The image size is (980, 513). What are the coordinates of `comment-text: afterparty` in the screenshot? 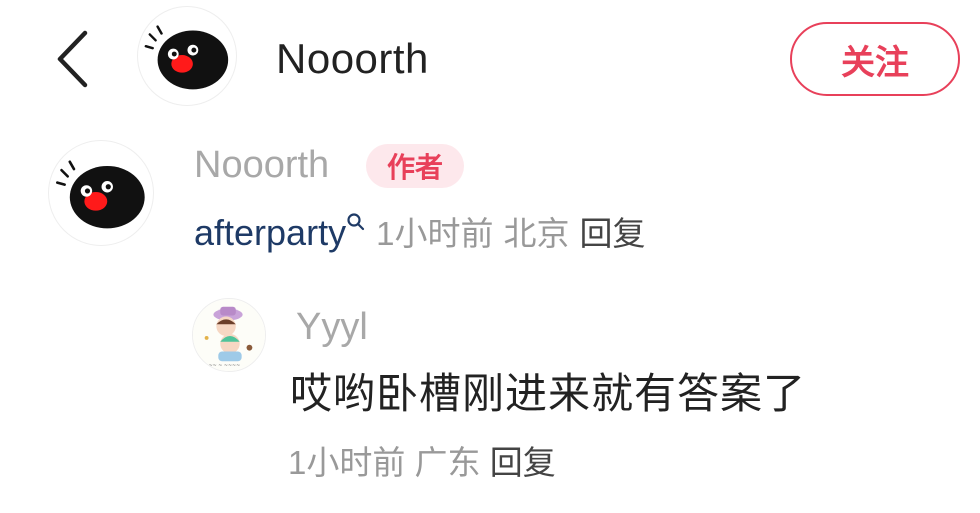 It's located at (270, 232).